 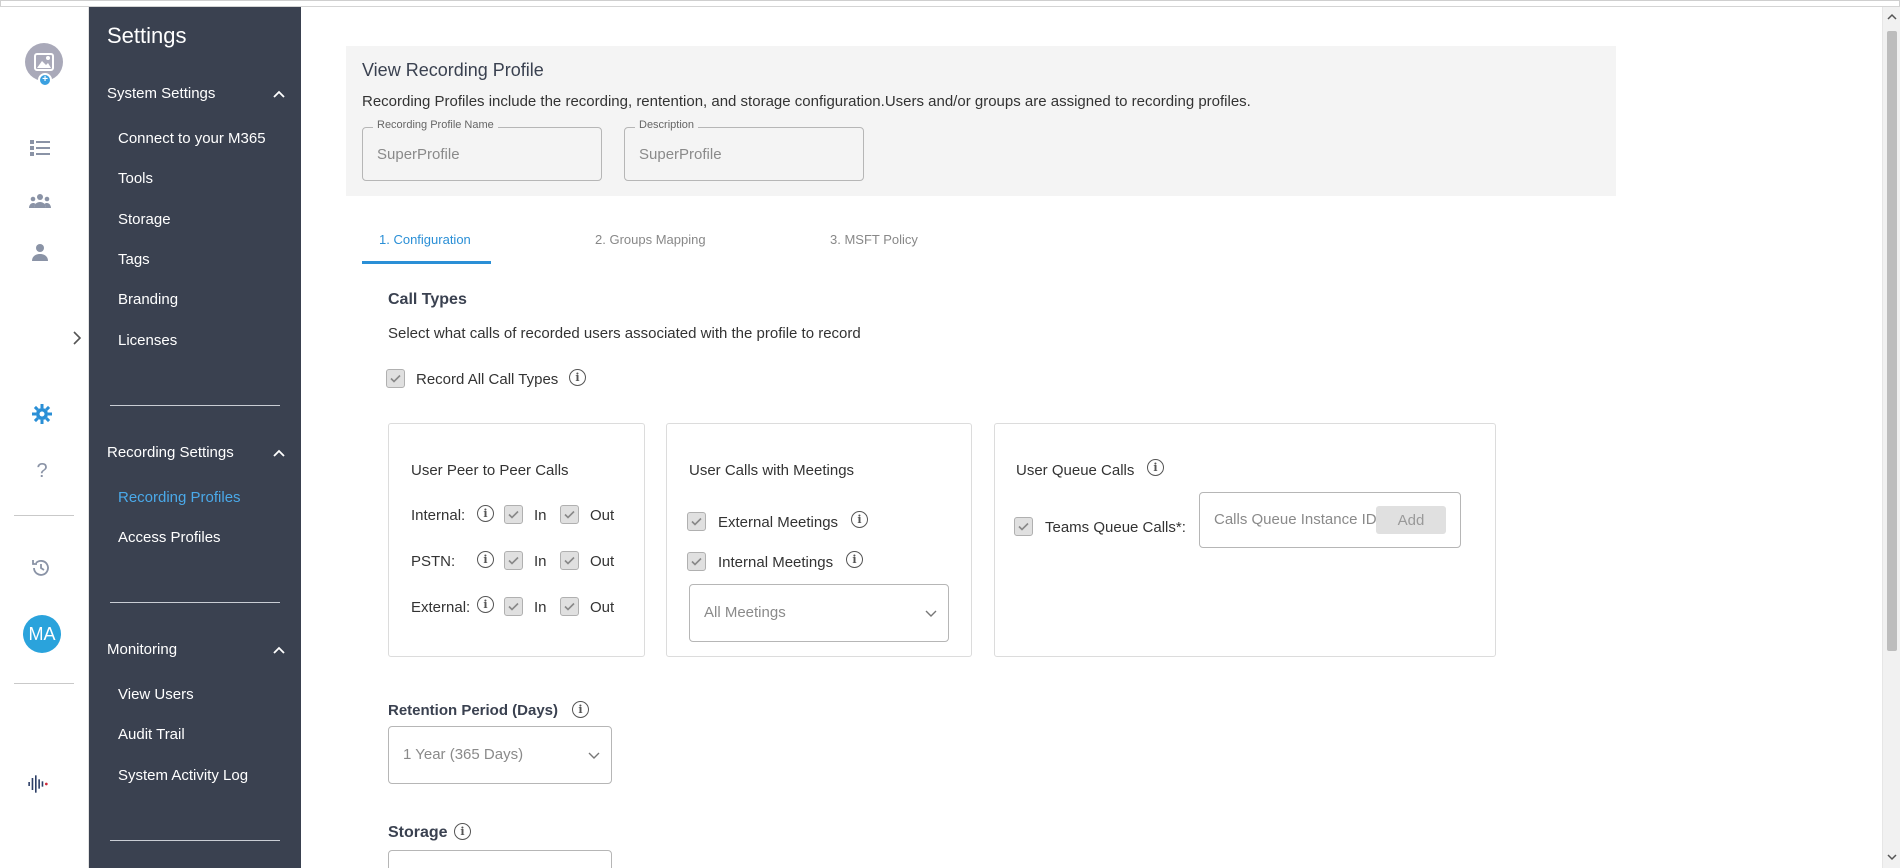 I want to click on add-photo-icon: +, so click(x=45, y=80).